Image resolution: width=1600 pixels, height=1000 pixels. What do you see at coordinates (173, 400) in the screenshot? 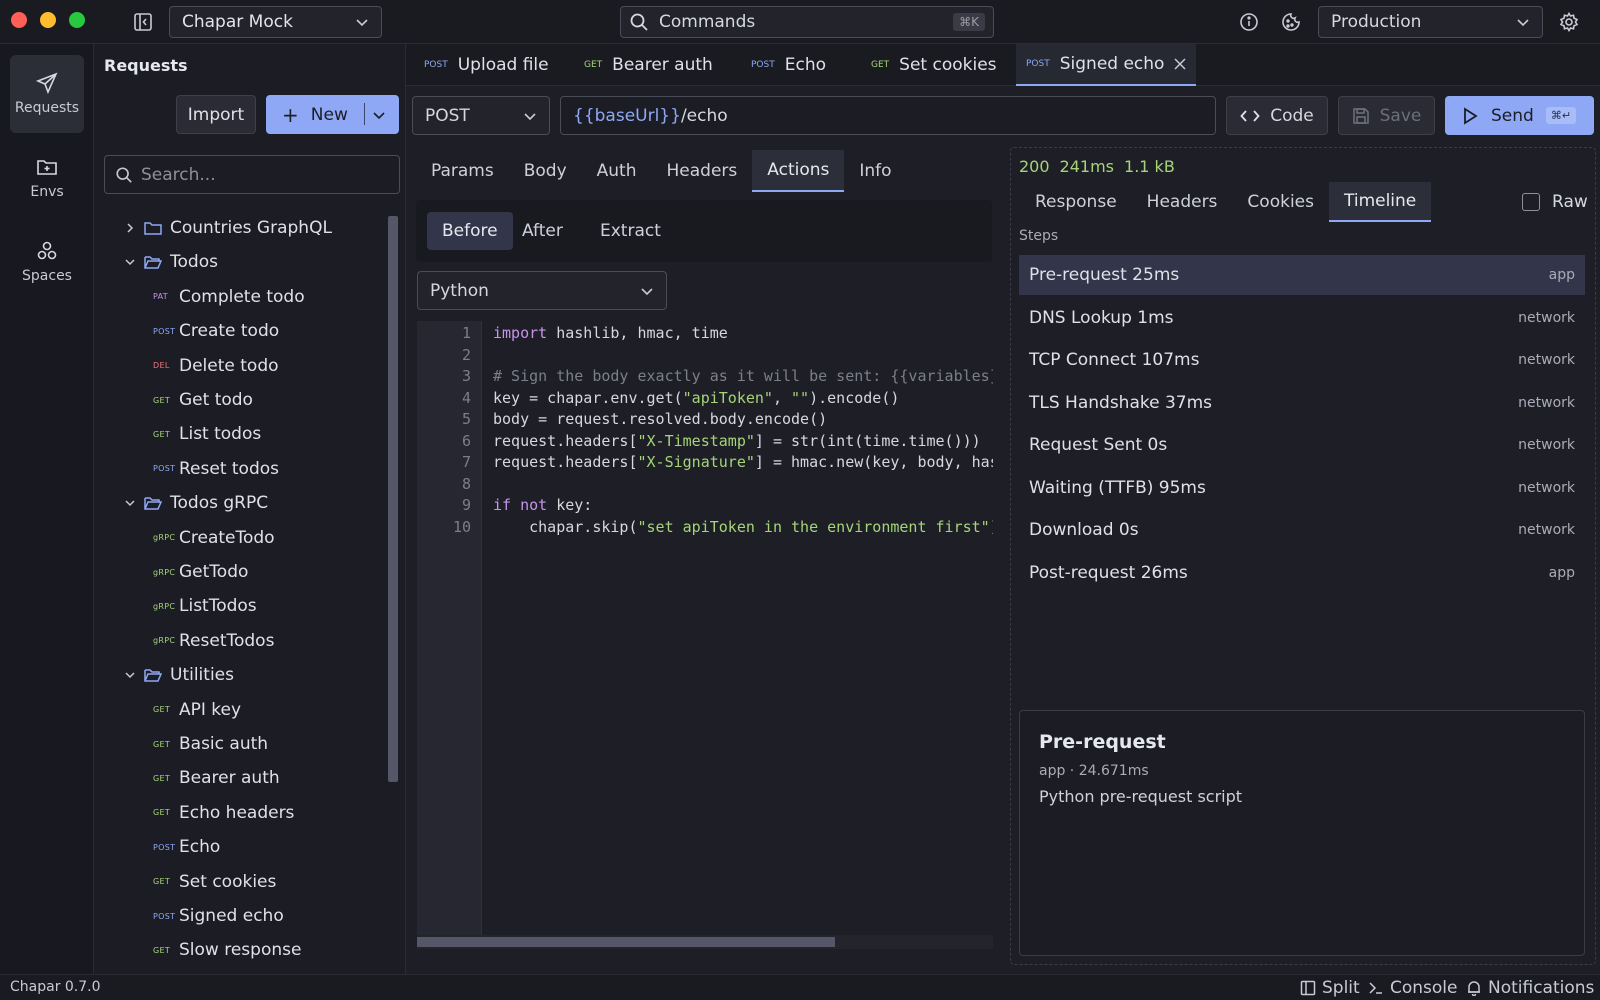
I see `tree-request-item: GET Get todo` at bounding box center [173, 400].